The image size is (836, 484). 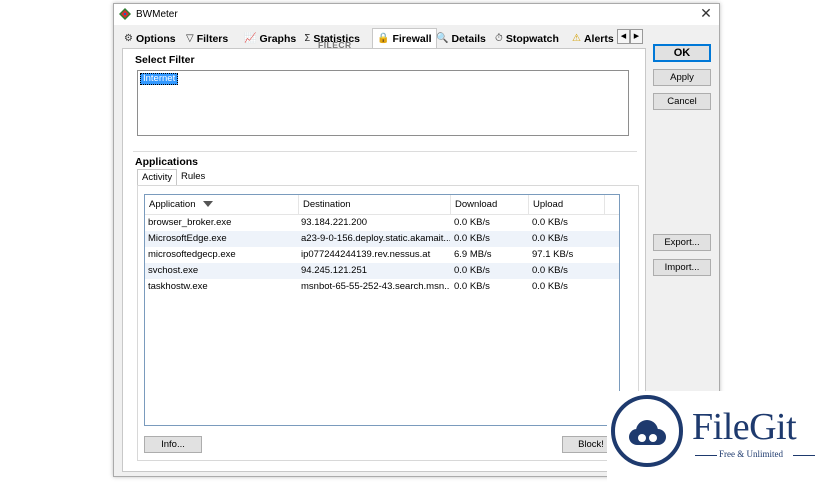 What do you see at coordinates (165, 60) in the screenshot?
I see `select-filter-title: Select Filter` at bounding box center [165, 60].